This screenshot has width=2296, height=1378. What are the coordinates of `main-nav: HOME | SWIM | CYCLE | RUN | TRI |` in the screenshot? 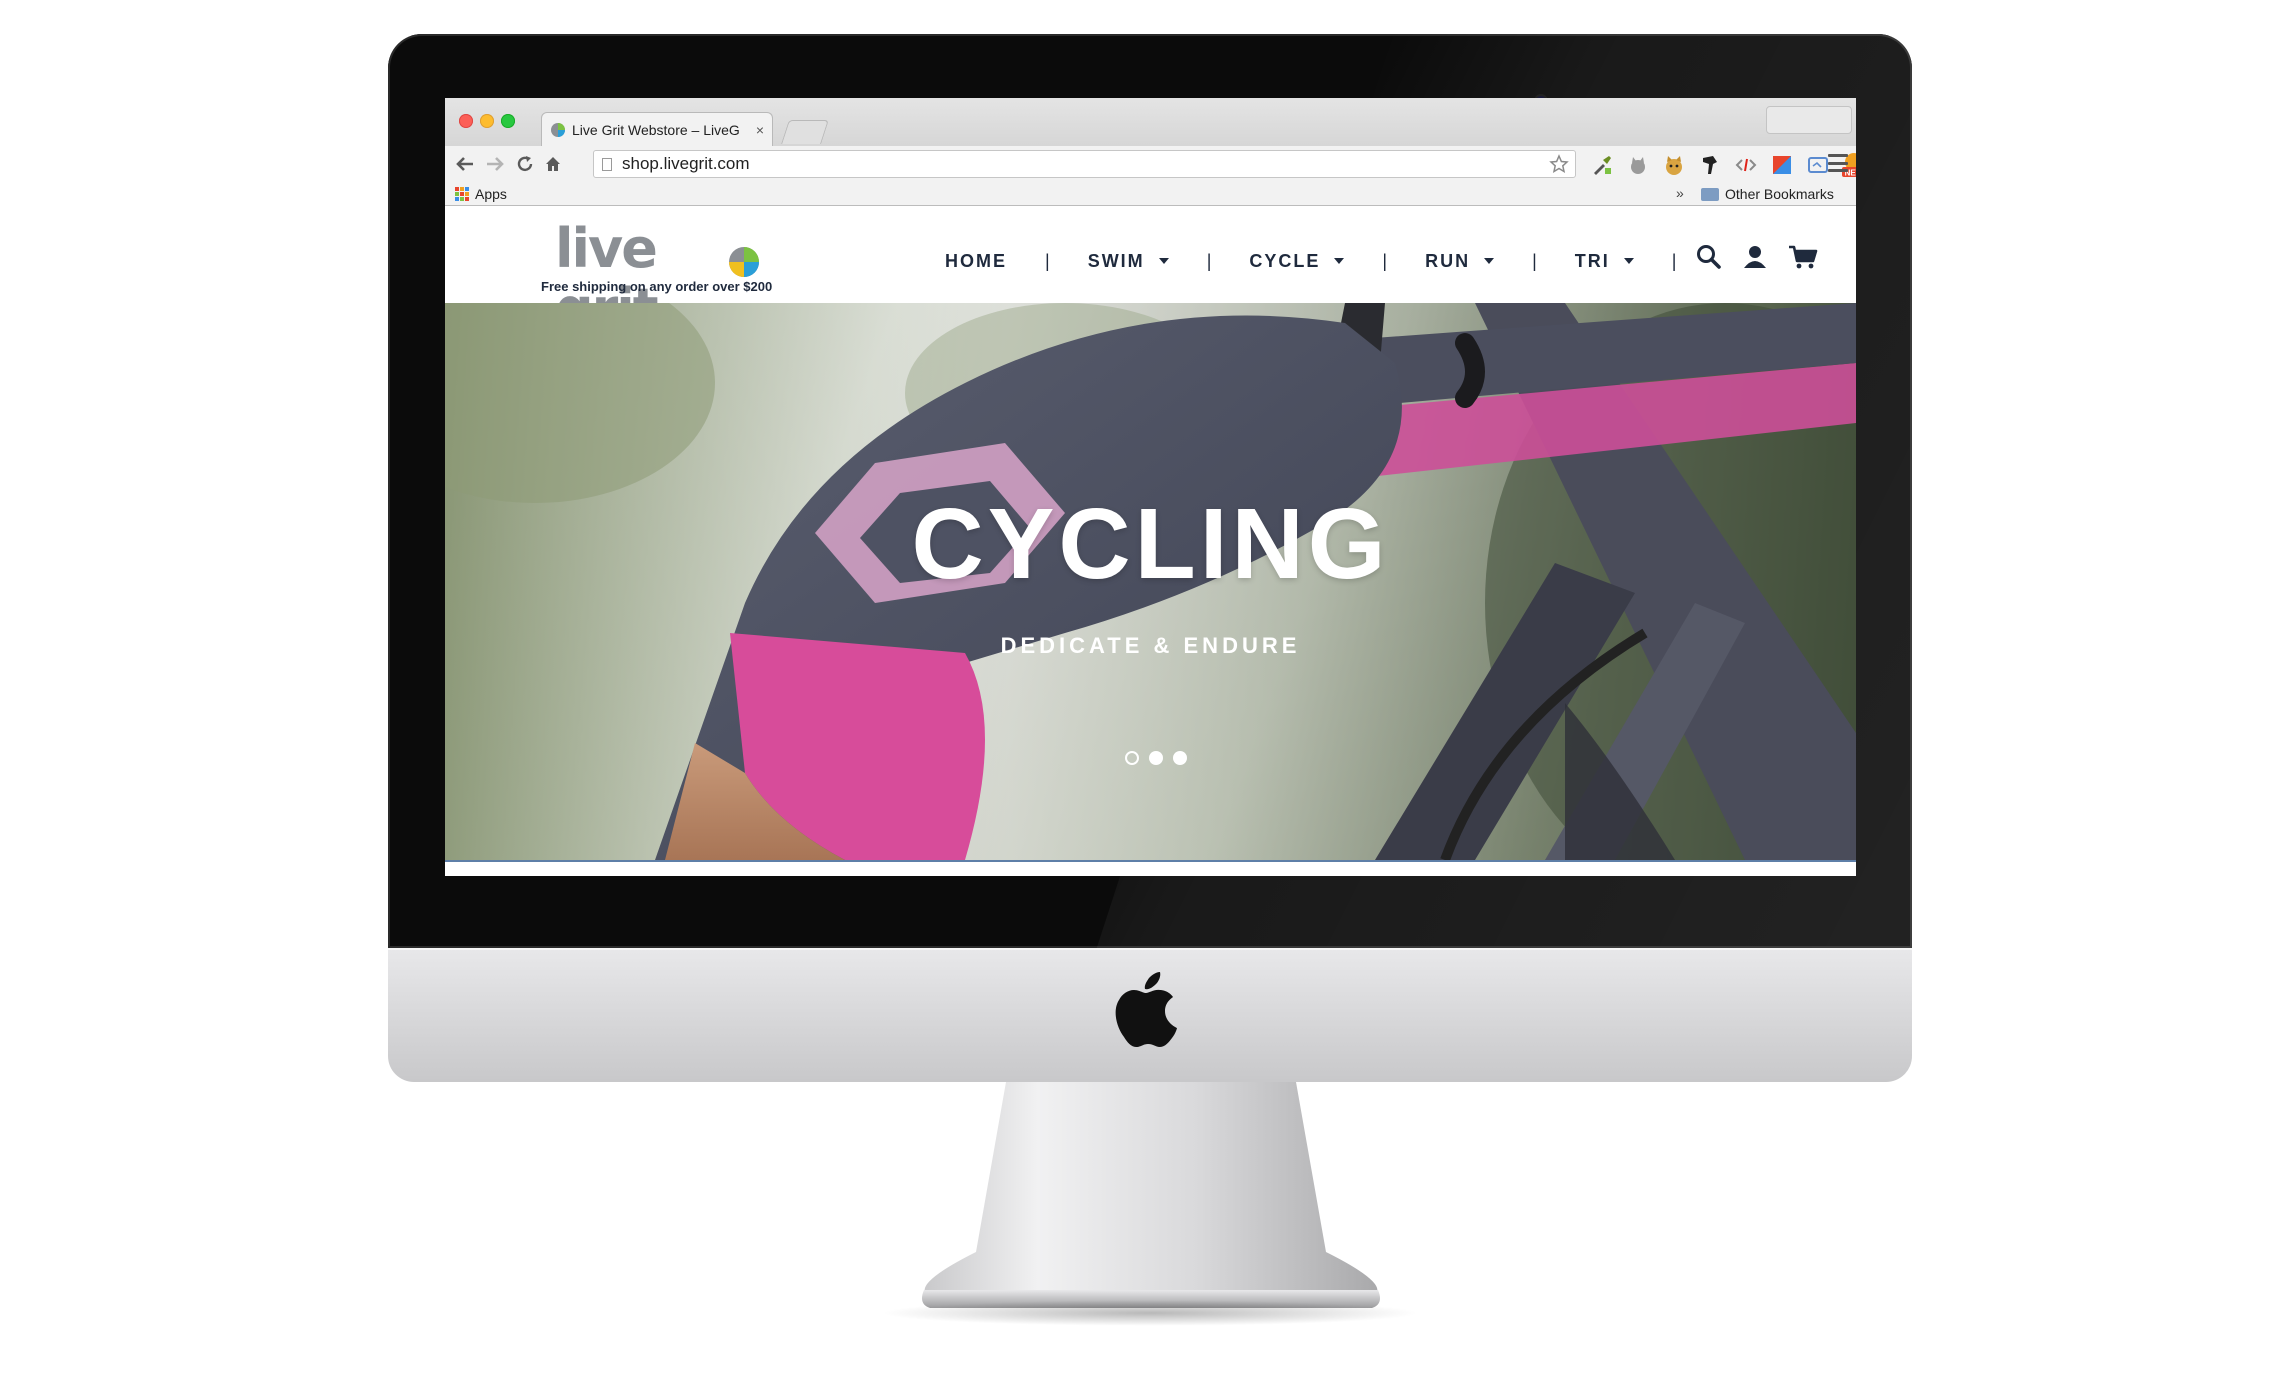 It's located at (1329, 261).